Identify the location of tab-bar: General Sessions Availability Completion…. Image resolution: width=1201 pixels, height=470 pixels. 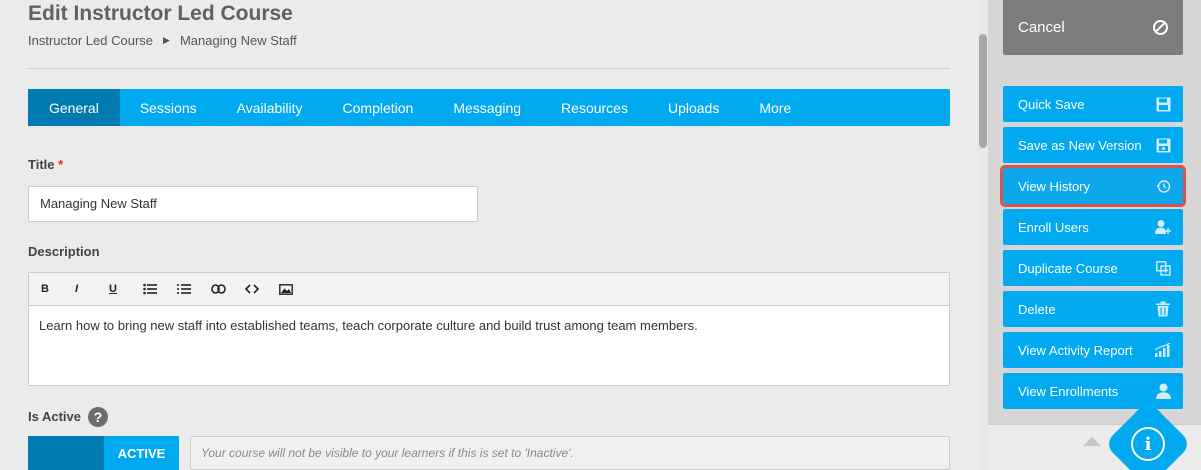
(489, 107).